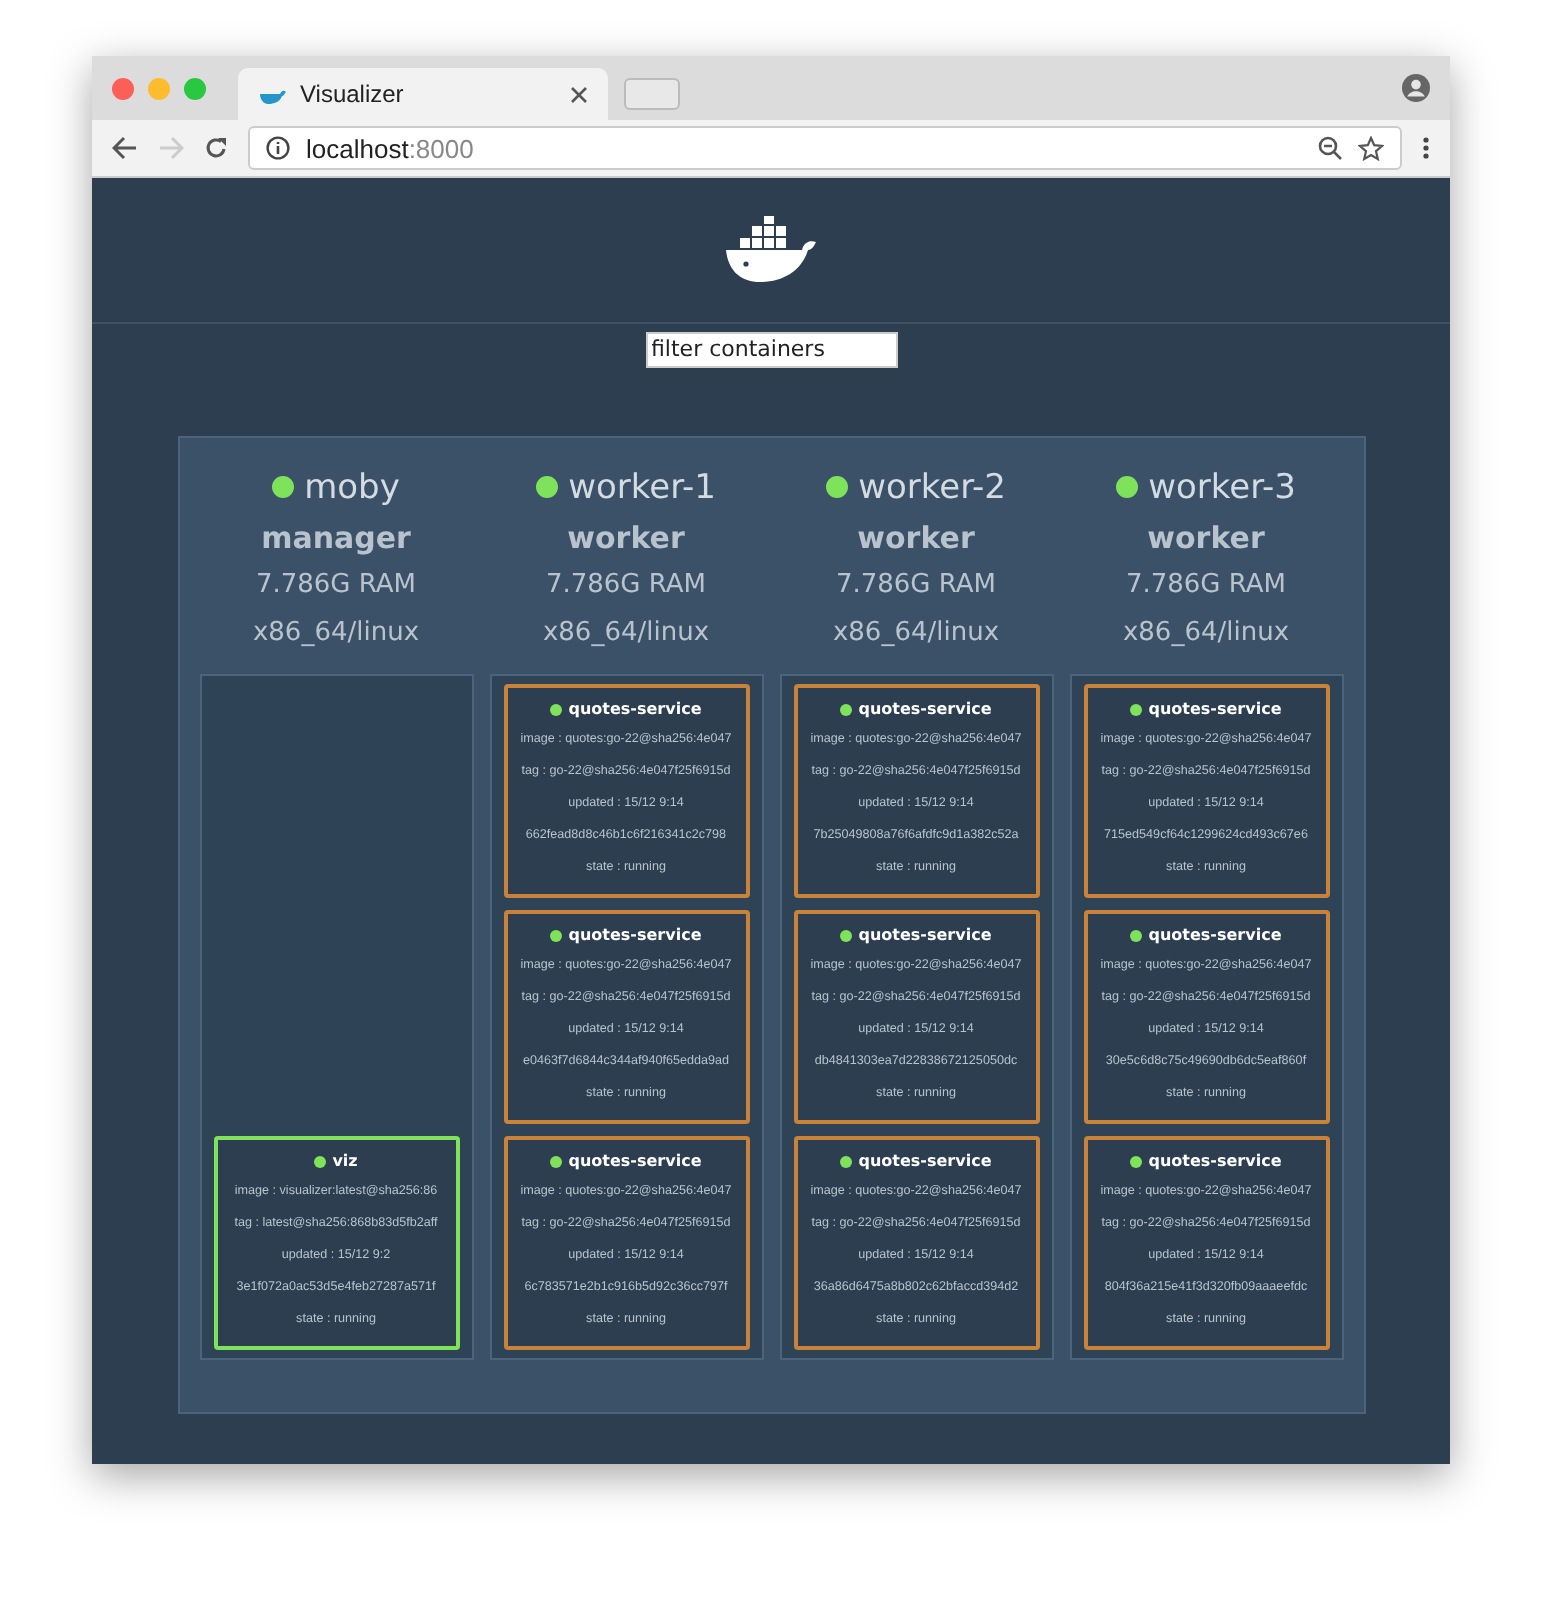 The width and height of the screenshot is (1542, 1600). Describe the element at coordinates (125, 148) in the screenshot. I see `back-icon` at that location.